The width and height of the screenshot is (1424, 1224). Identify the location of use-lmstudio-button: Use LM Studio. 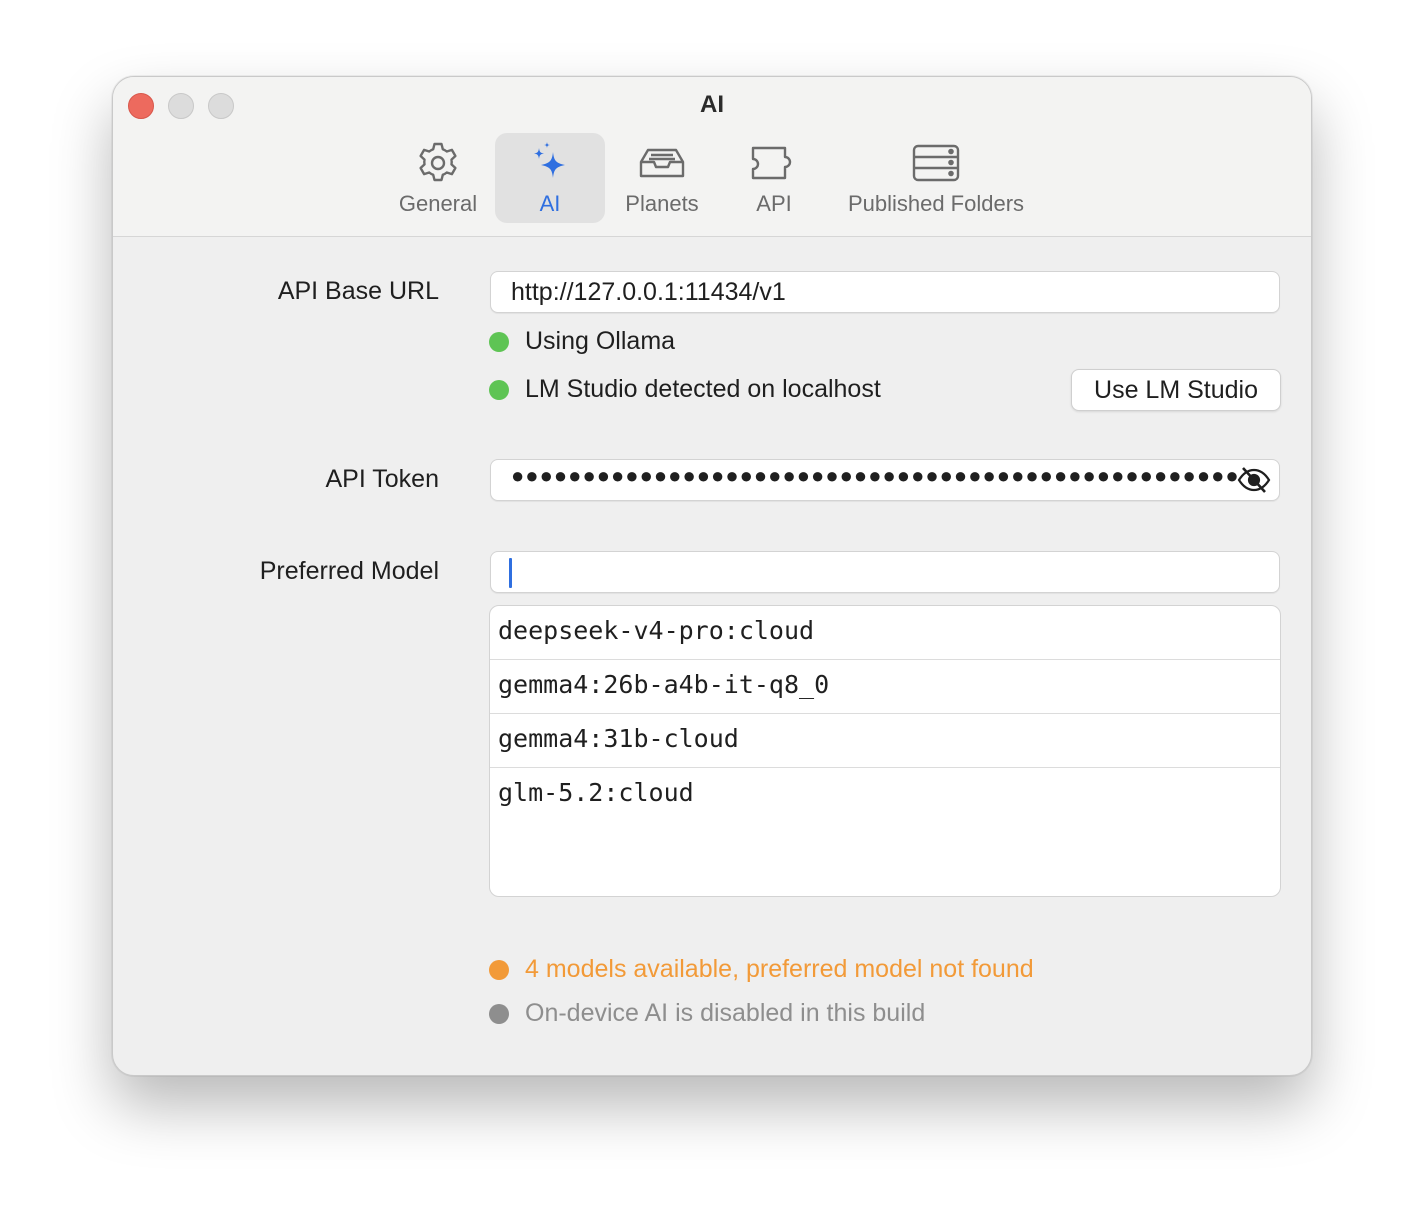
(1176, 390).